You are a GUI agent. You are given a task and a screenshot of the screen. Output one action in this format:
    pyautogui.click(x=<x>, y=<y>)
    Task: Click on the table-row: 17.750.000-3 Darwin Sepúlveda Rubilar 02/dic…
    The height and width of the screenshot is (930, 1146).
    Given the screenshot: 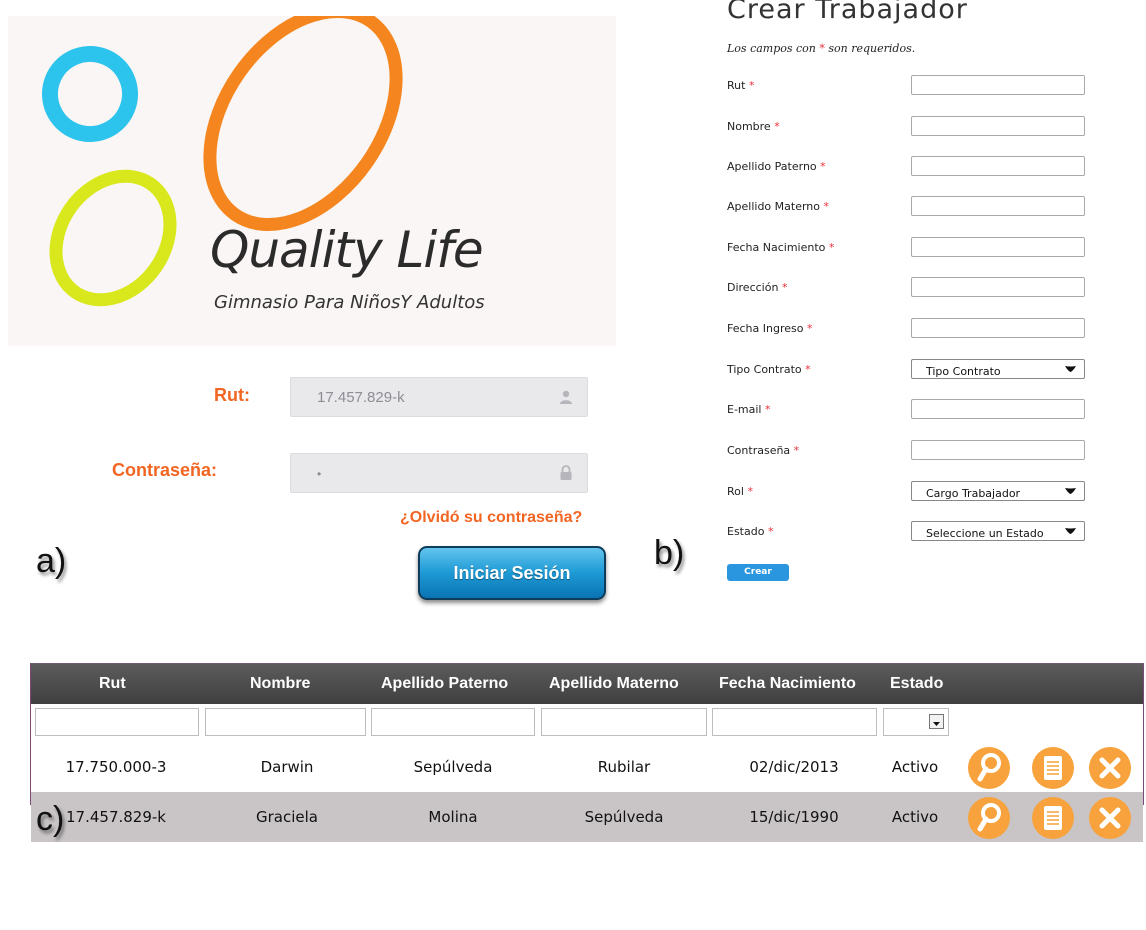 What is the action you would take?
    pyautogui.click(x=587, y=767)
    